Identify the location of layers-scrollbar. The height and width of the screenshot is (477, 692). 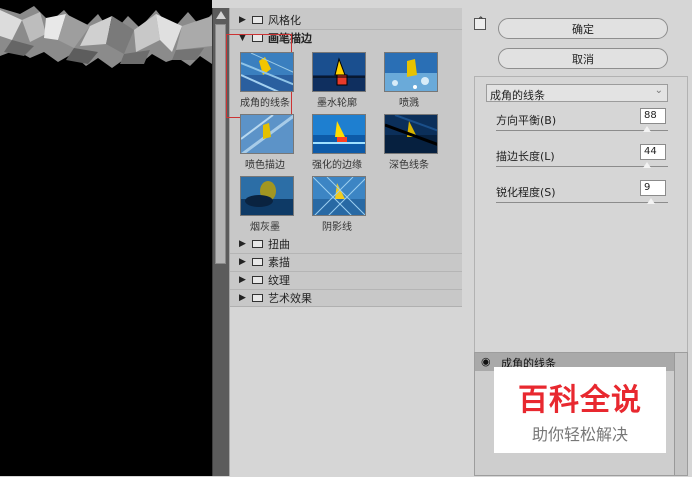
(680, 414).